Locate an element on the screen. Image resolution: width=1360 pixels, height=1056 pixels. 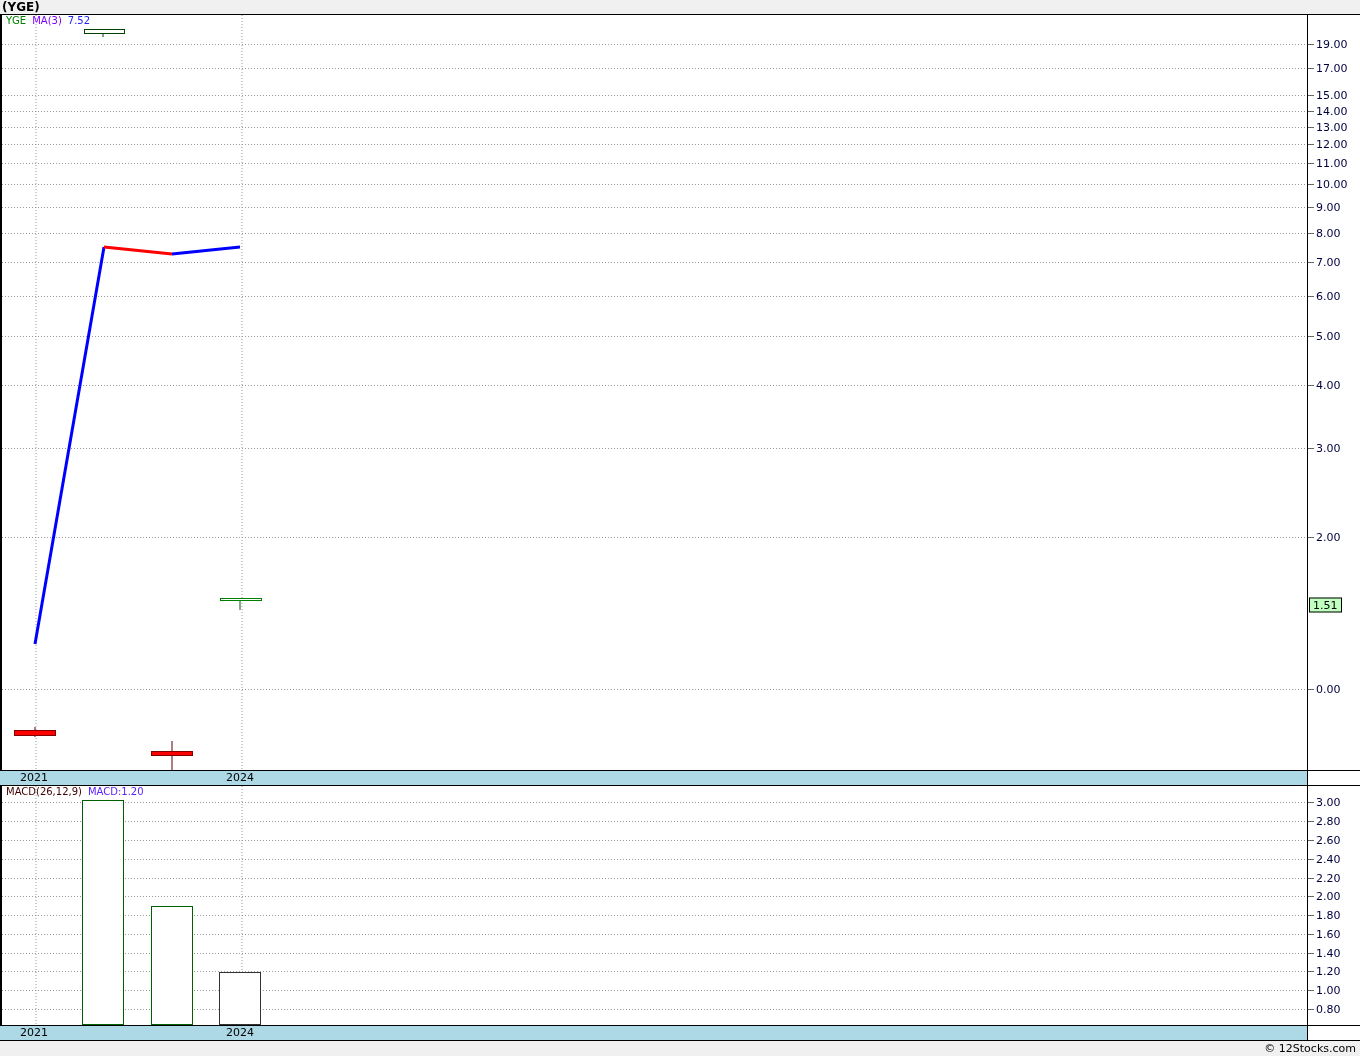
price-axis-label: 9.00 is located at coordinates (1328, 207).